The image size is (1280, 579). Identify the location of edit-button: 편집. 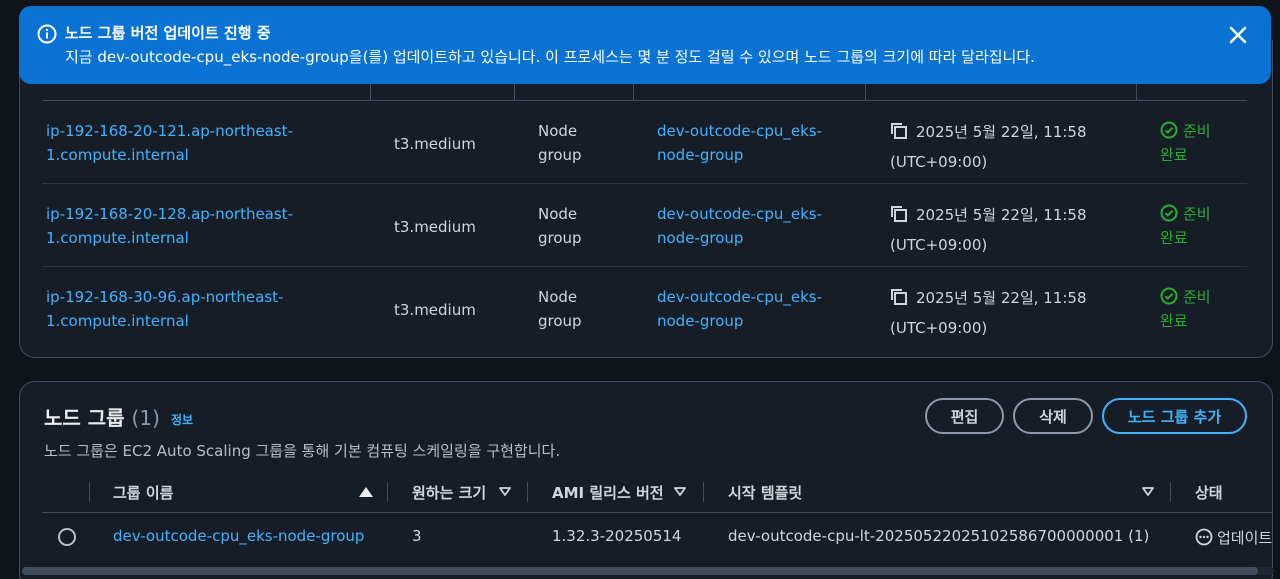
(964, 416).